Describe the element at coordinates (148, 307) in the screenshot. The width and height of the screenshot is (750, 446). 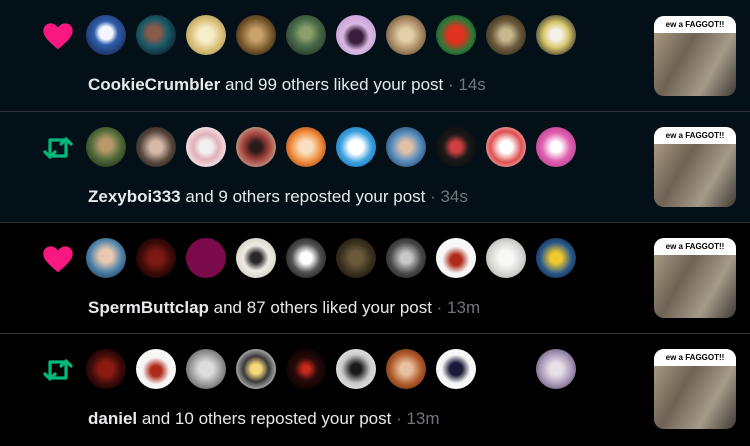
I see `user-name-link: SpermButtclap` at that location.